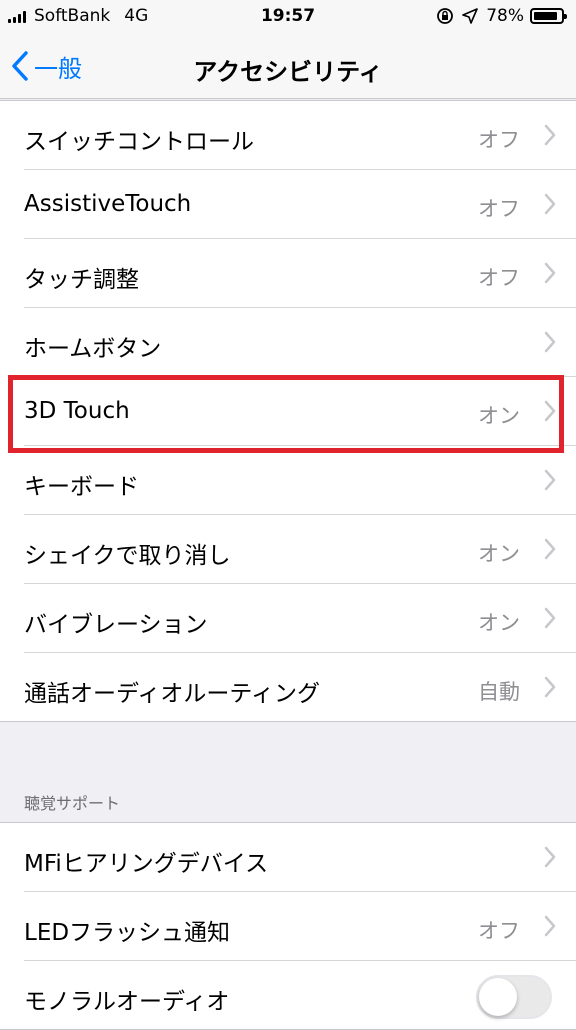 The height and width of the screenshot is (1030, 576). Describe the element at coordinates (300, 549) in the screenshot. I see `row-shake-to-undo: シェイクで取り消し オン` at that location.